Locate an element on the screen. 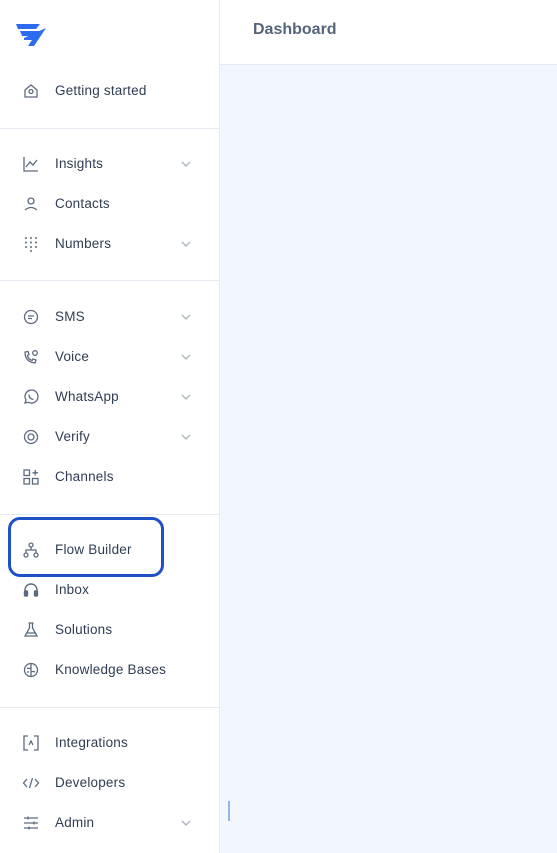 Image resolution: width=557 pixels, height=853 pixels. bird-logo-icon is located at coordinates (31, 35).